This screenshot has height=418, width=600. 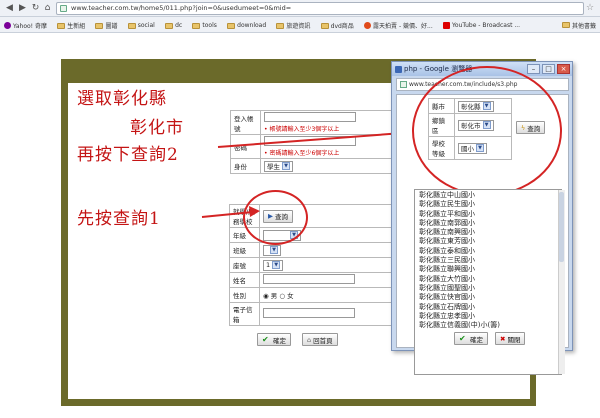 I want to click on popup-confirm-button: ✔ 確定, so click(x=471, y=338).